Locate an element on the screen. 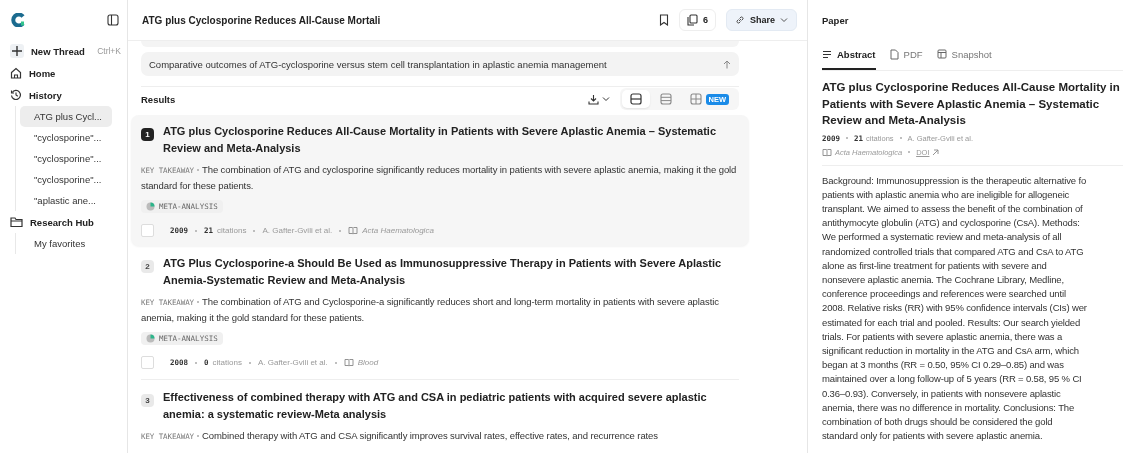 The image size is (1123, 453). nav-item: New Thread is located at coordinates (58, 51).